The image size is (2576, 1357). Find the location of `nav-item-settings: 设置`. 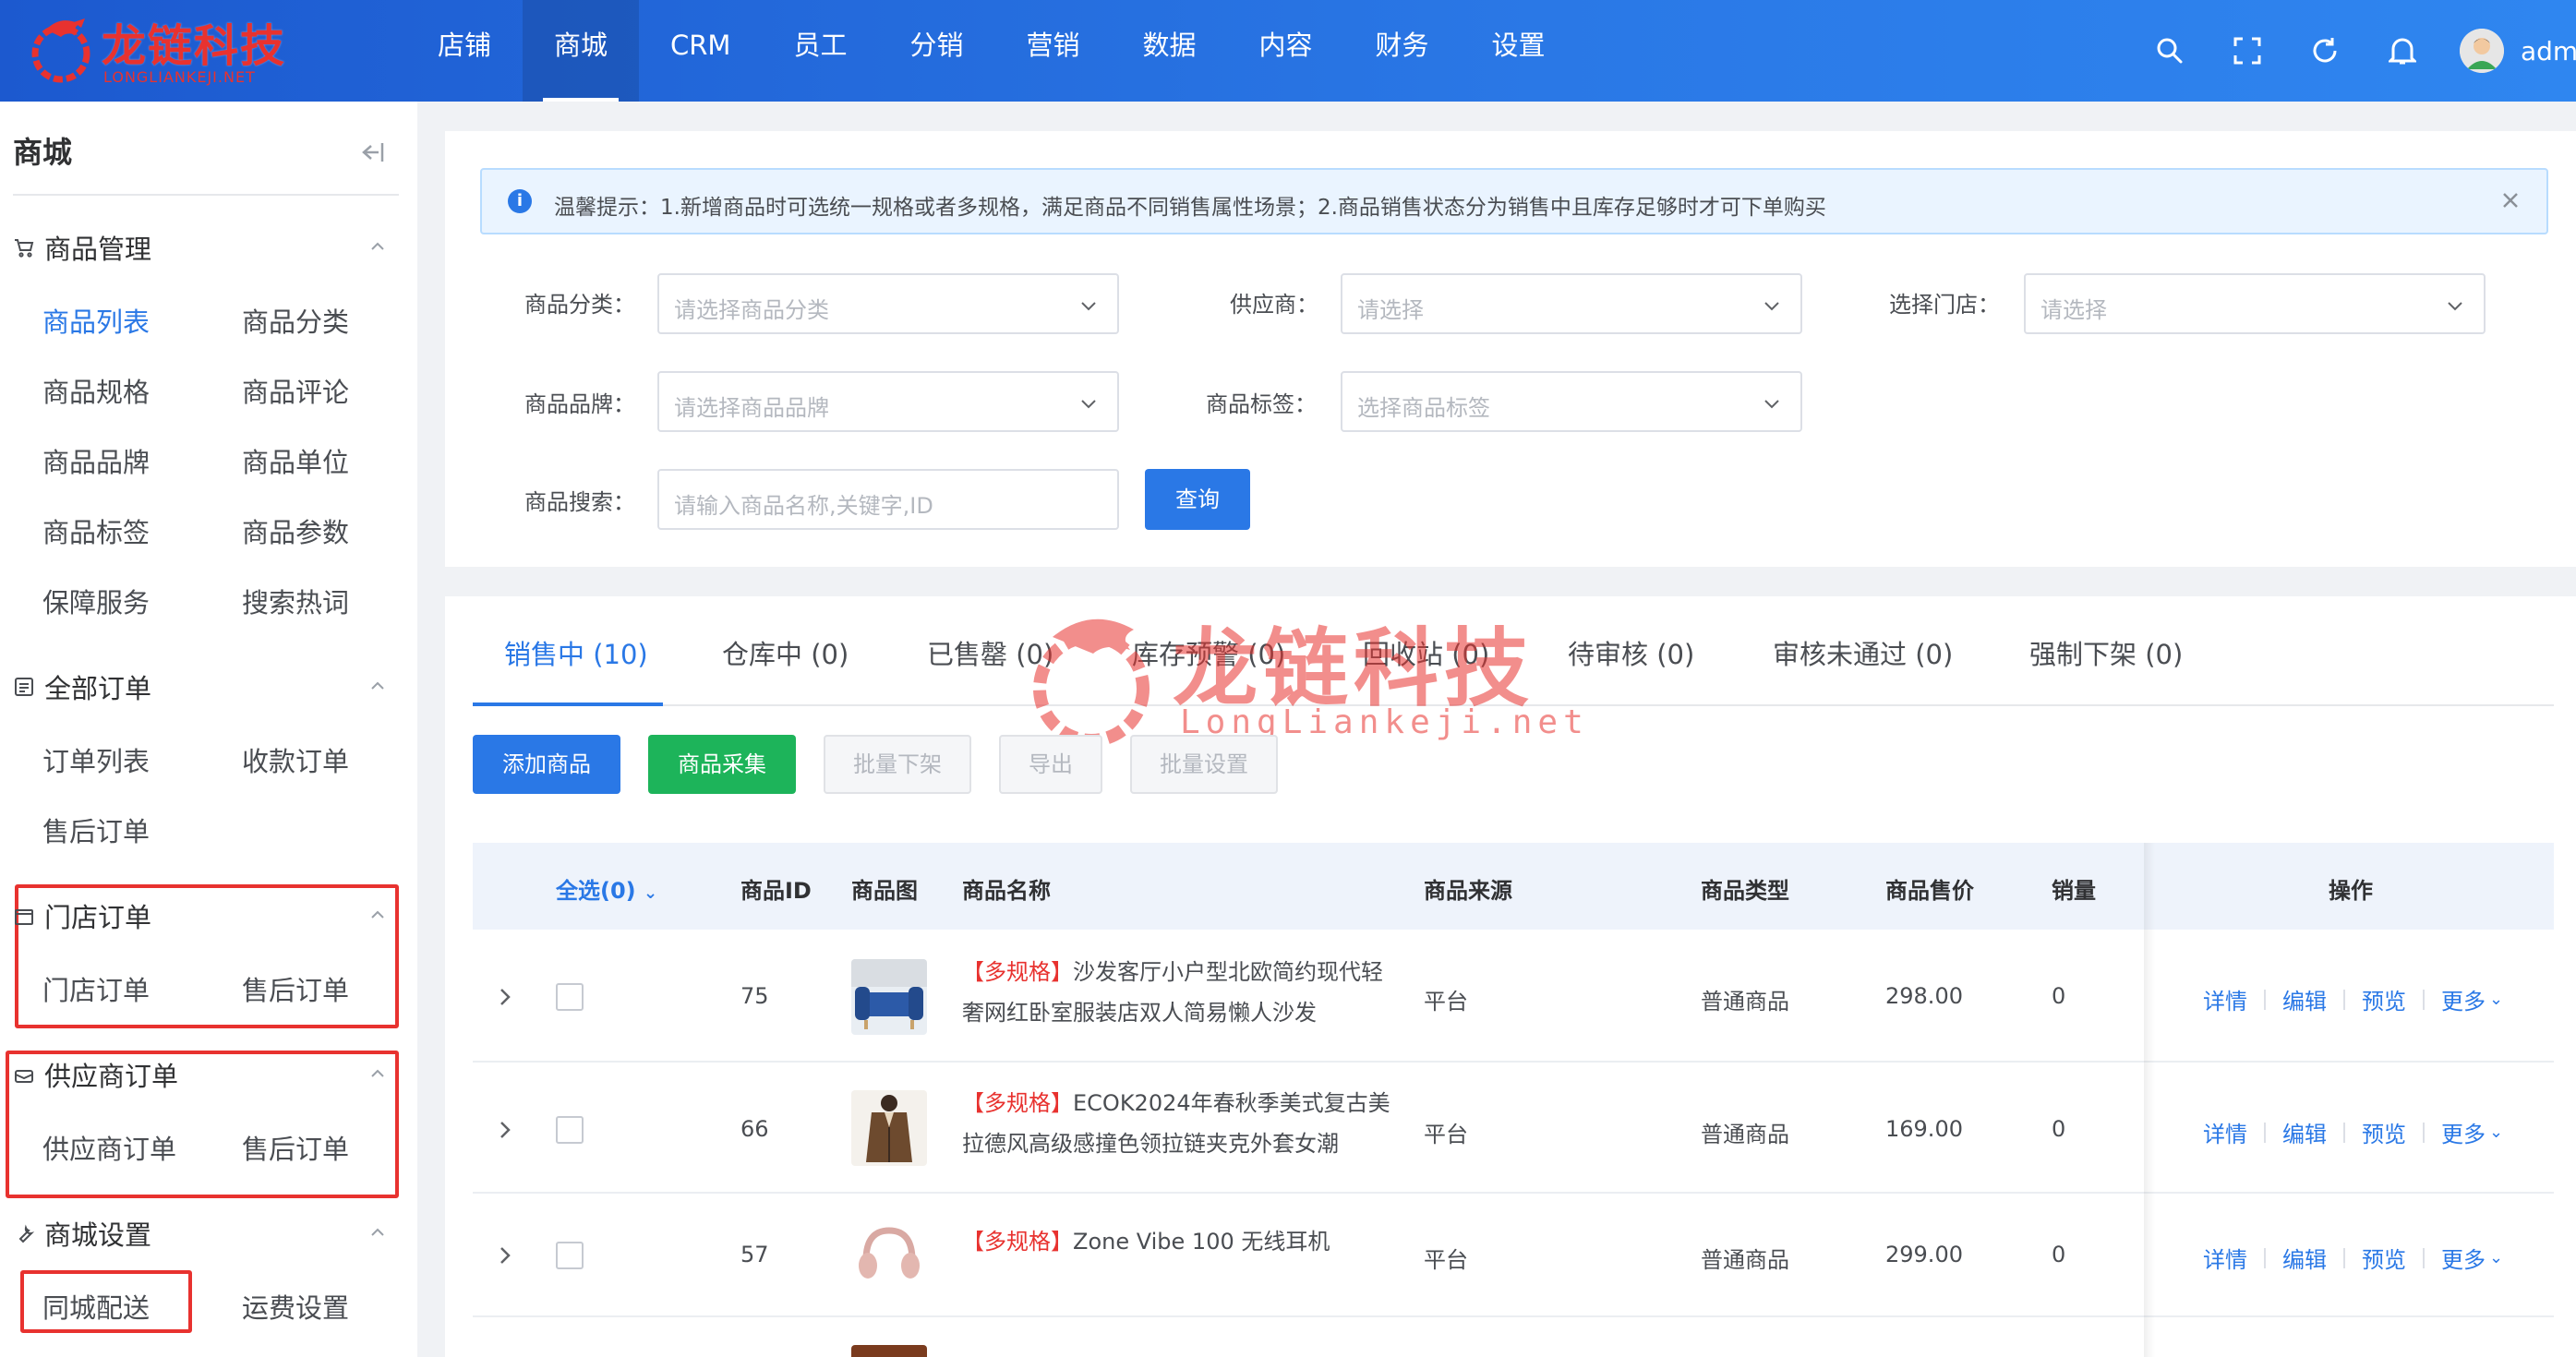

nav-item-settings: 设置 is located at coordinates (1519, 51).